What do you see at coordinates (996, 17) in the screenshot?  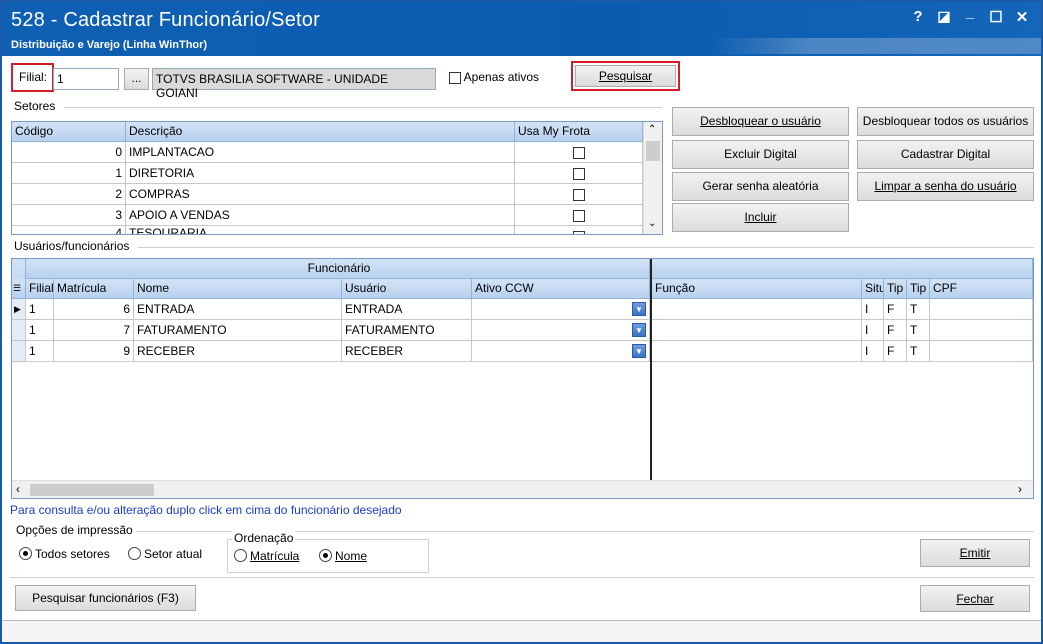 I see `maximize-icon: ☐` at bounding box center [996, 17].